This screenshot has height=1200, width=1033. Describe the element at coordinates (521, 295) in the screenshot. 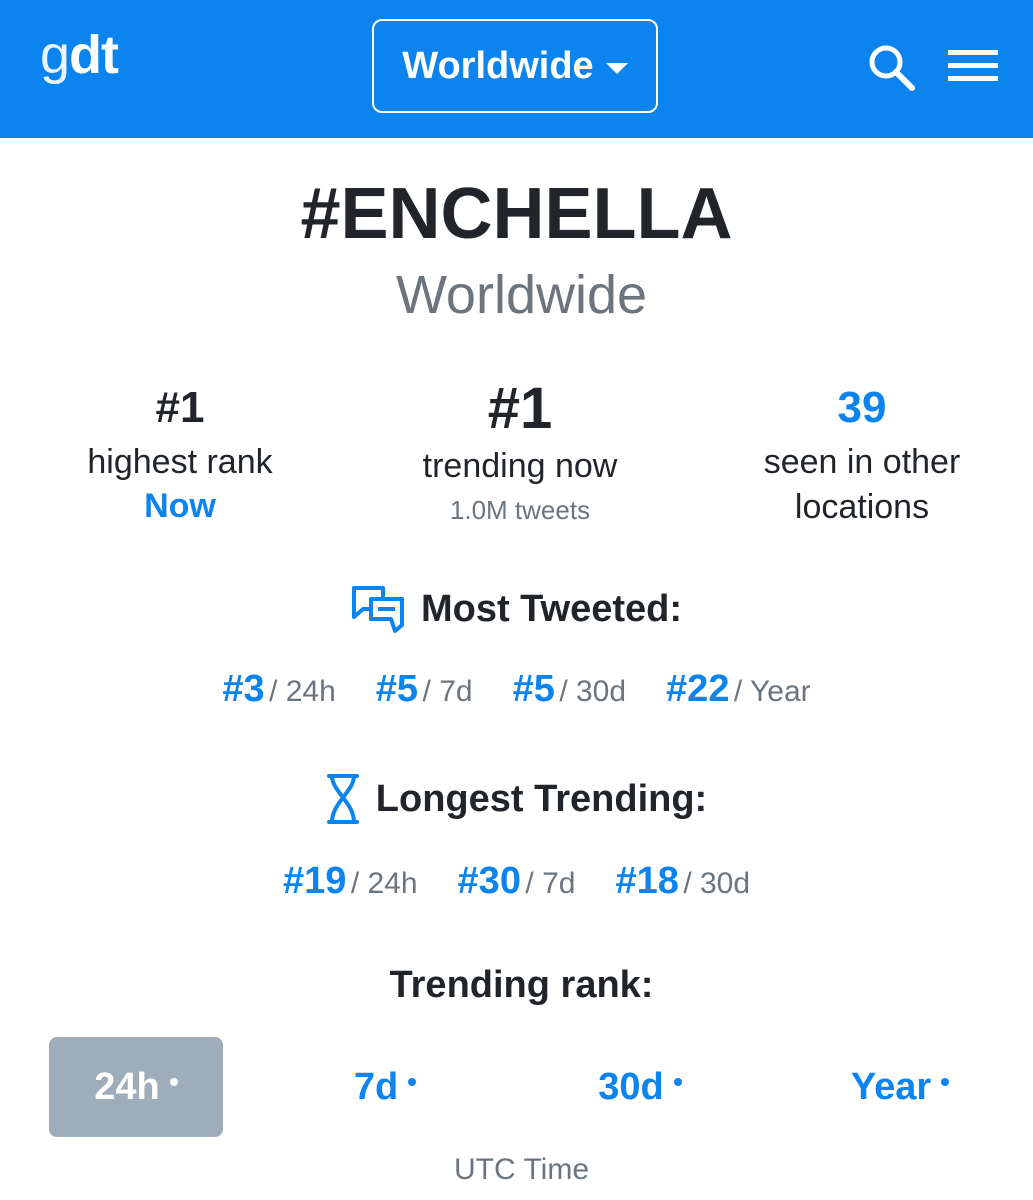

I see `trend-location: Worldwide` at that location.